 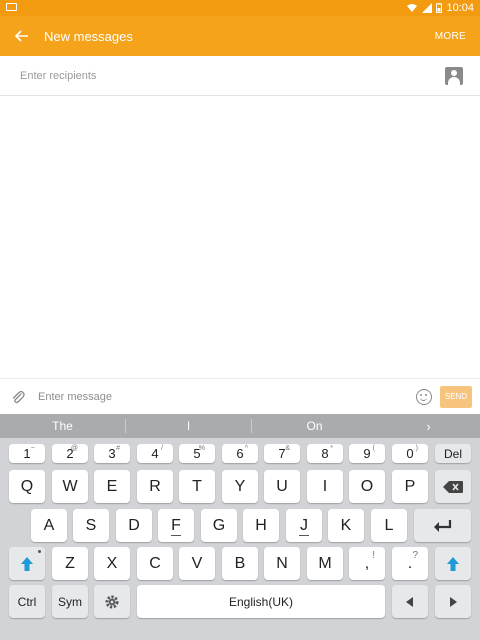 What do you see at coordinates (410, 563) in the screenshot?
I see `key-period: .?` at bounding box center [410, 563].